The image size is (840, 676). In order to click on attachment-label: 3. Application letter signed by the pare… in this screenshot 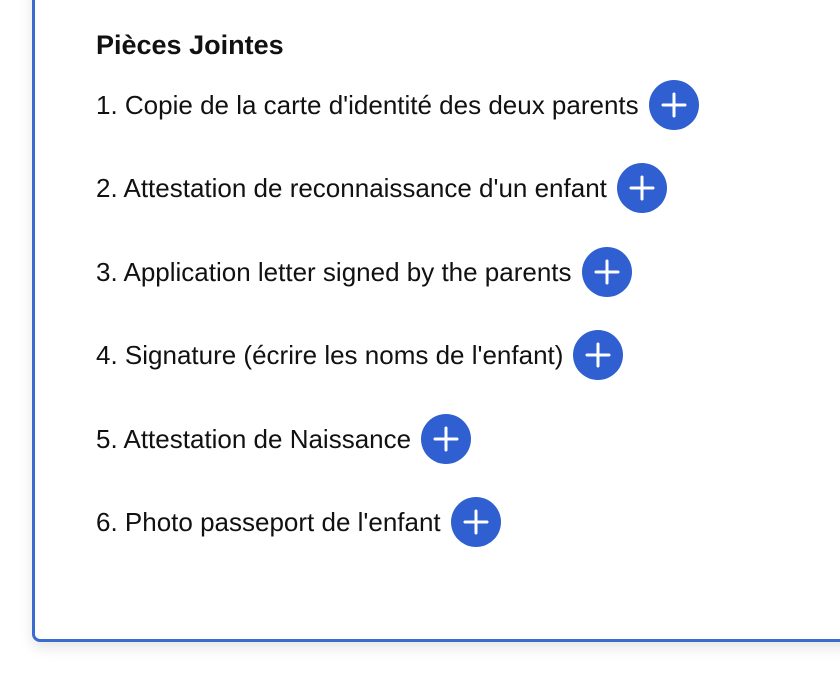, I will do `click(334, 271)`.